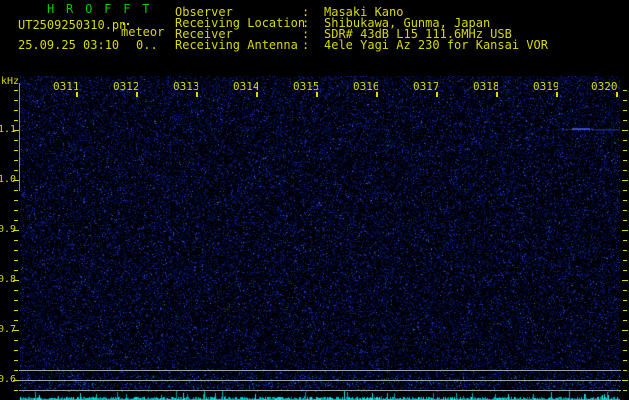 The height and width of the screenshot is (400, 629). Describe the element at coordinates (143, 32) in the screenshot. I see `station-label: meteor` at that location.